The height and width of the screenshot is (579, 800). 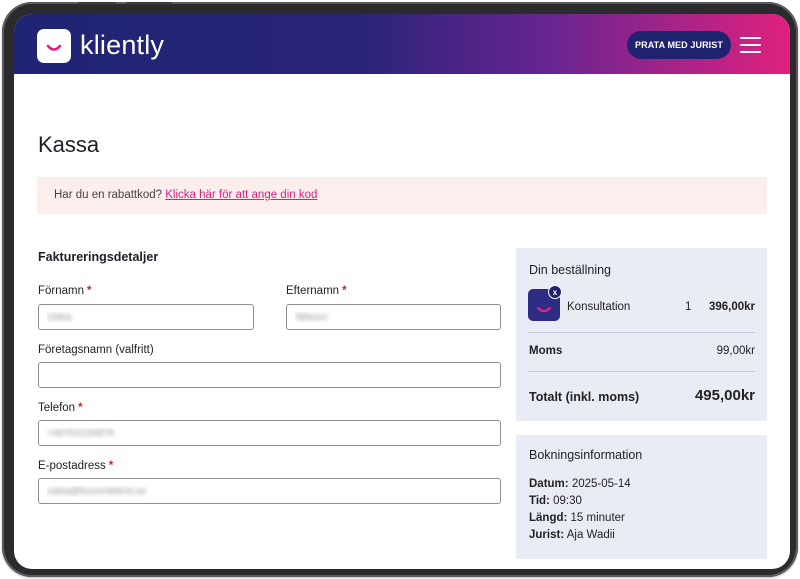 I want to click on length-value: 15 minuter, so click(x=597, y=518).